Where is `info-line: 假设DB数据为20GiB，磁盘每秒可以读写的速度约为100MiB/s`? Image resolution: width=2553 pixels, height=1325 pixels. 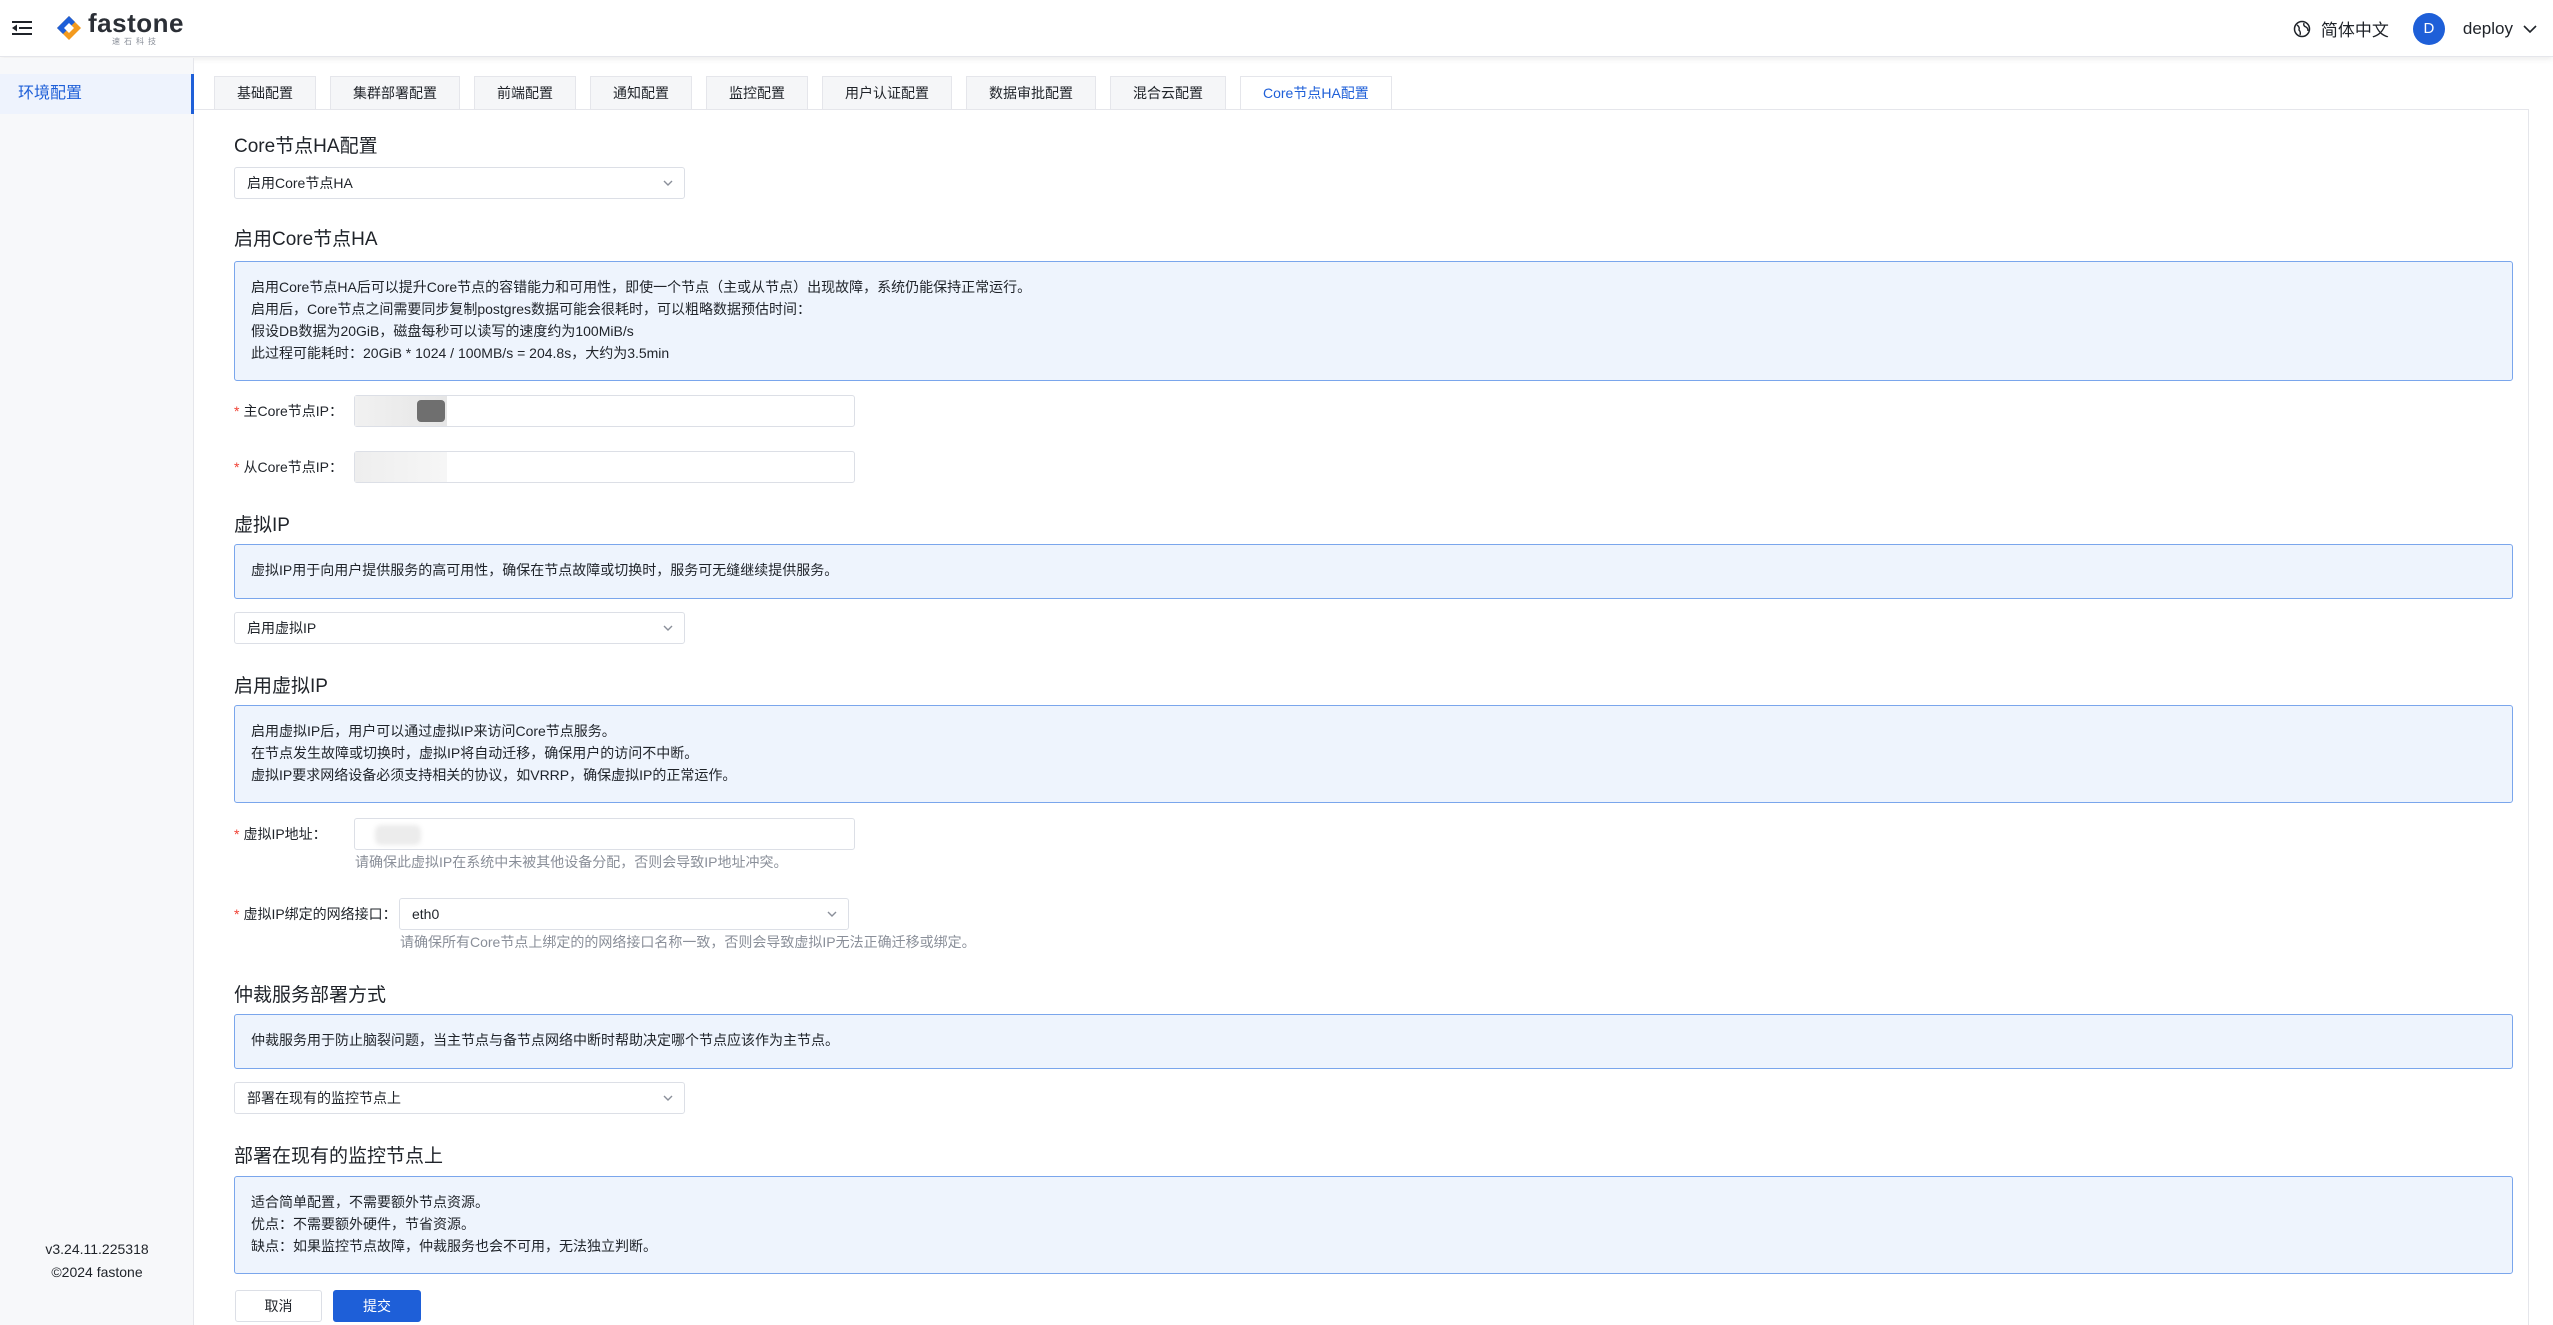
info-line: 假设DB数据为20GiB，磁盘每秒可以读写的速度约为100MiB/s is located at coordinates (442, 331).